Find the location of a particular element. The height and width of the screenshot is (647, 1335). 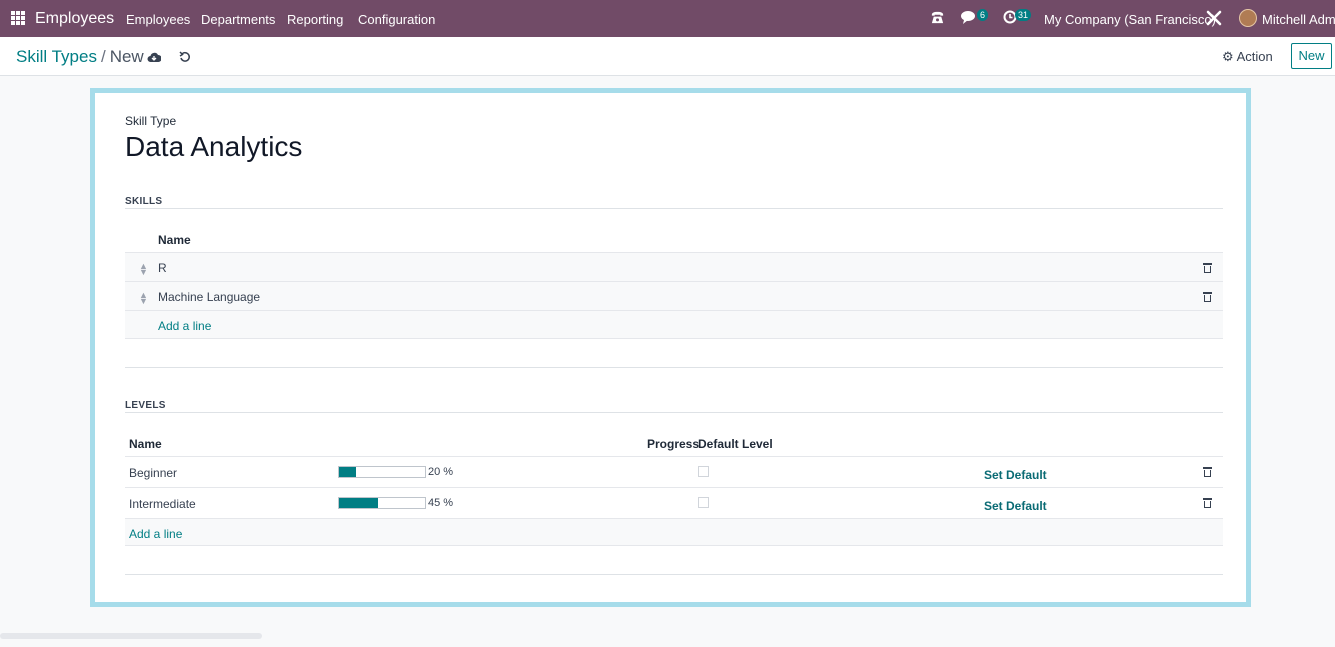

save-cloud-icon is located at coordinates (154, 58).